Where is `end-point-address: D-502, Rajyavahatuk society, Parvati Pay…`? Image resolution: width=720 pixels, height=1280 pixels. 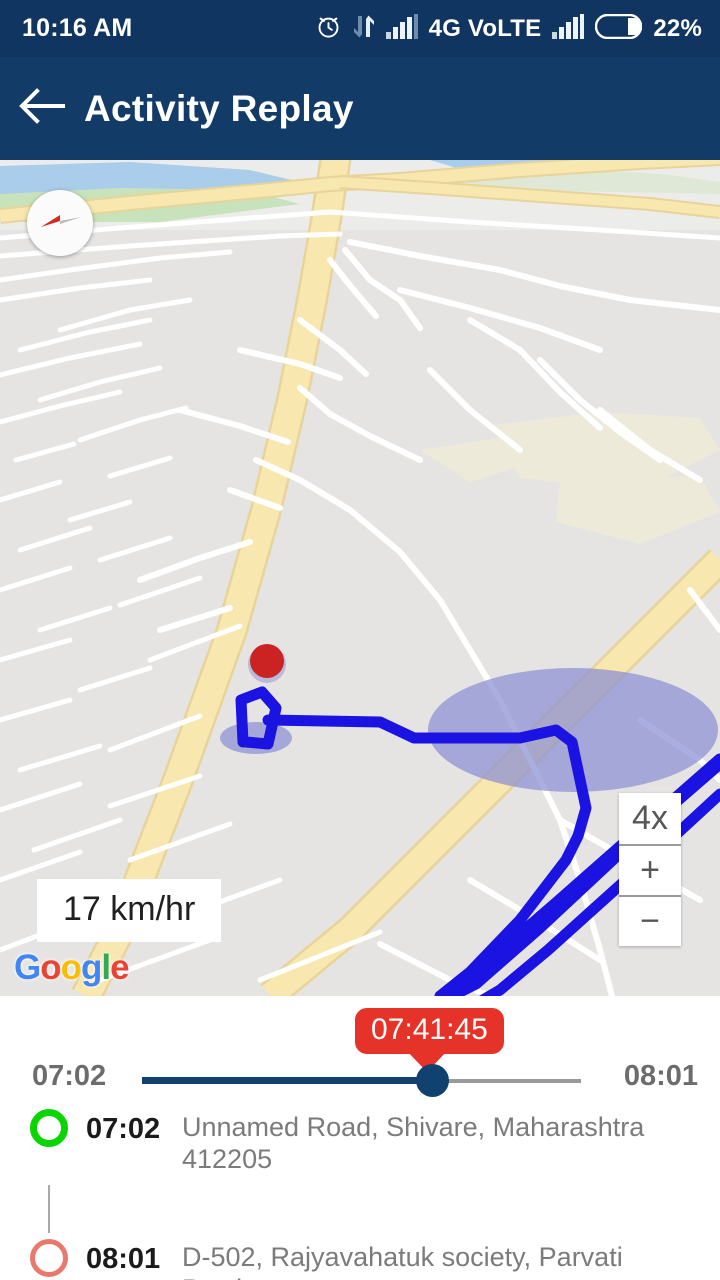
end-point-address: D-502, Rajyavahatuk society, Parvati Pay… is located at coordinates (402, 1261).